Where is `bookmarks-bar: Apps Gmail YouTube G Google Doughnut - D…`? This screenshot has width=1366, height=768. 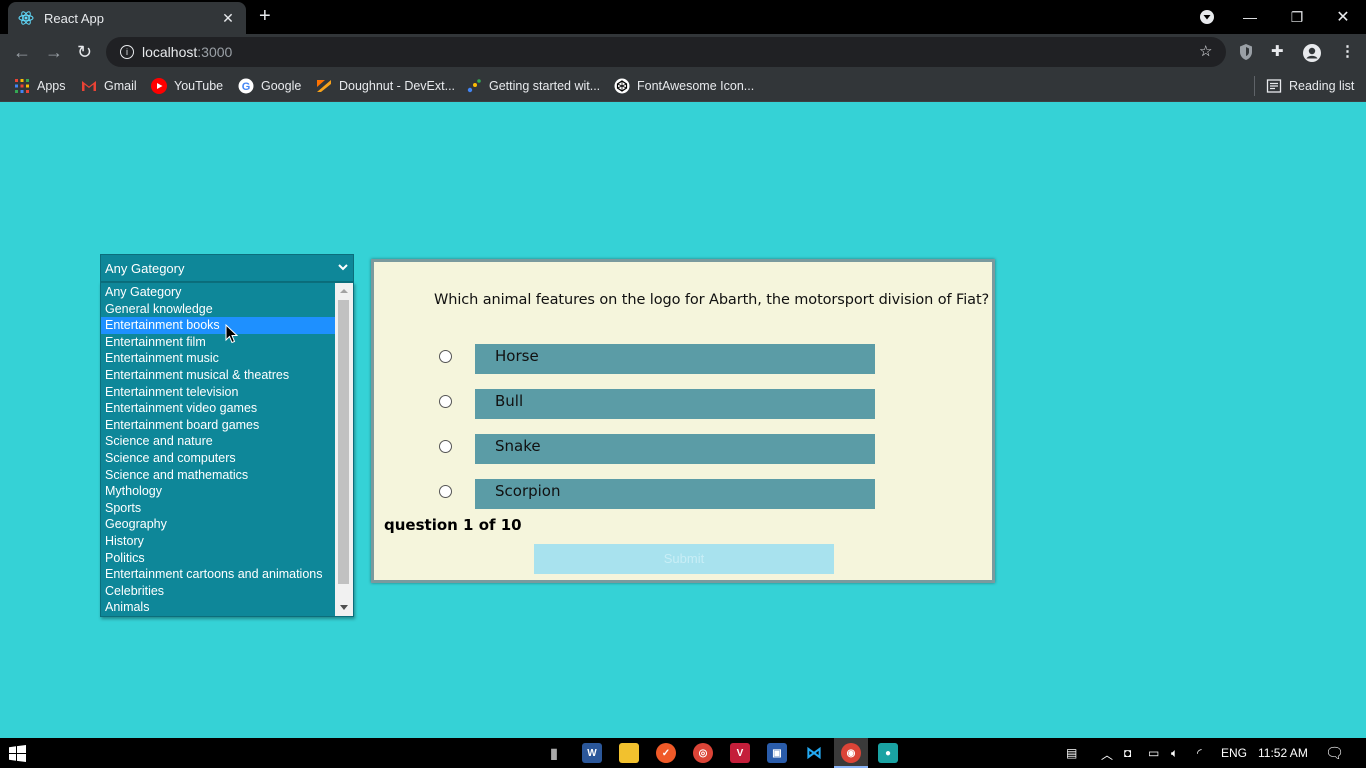 bookmarks-bar: Apps Gmail YouTube G Google Doughnut - D… is located at coordinates (683, 86).